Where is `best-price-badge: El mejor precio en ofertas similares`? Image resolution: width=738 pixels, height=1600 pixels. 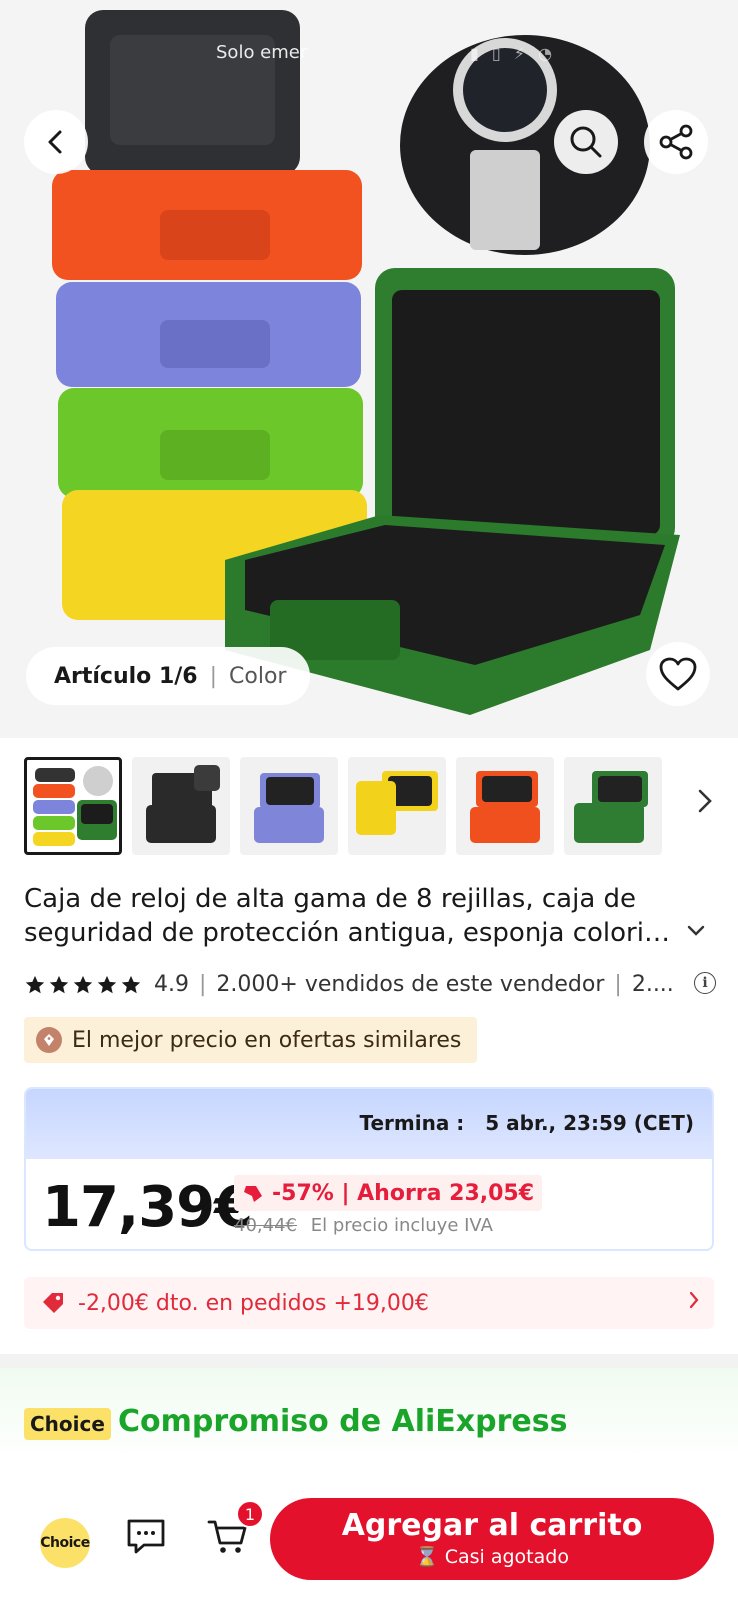 best-price-badge: El mejor precio en ofertas similares is located at coordinates (251, 1040).